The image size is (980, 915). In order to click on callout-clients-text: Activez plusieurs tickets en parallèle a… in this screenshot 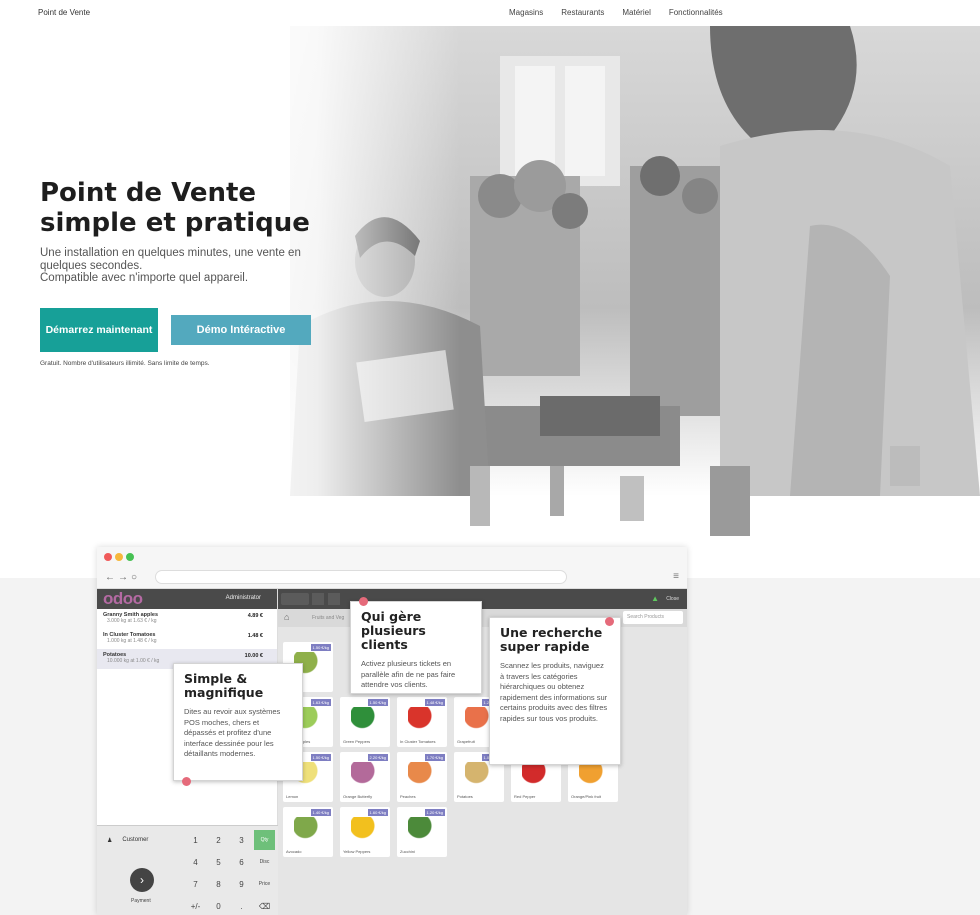, I will do `click(408, 674)`.